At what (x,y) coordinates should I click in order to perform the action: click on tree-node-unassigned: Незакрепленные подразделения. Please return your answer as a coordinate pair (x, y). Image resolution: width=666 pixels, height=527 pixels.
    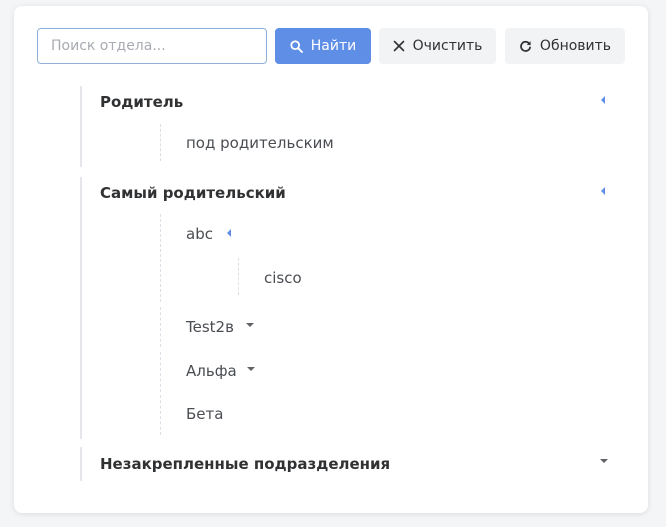
    Looking at the image, I should click on (245, 464).